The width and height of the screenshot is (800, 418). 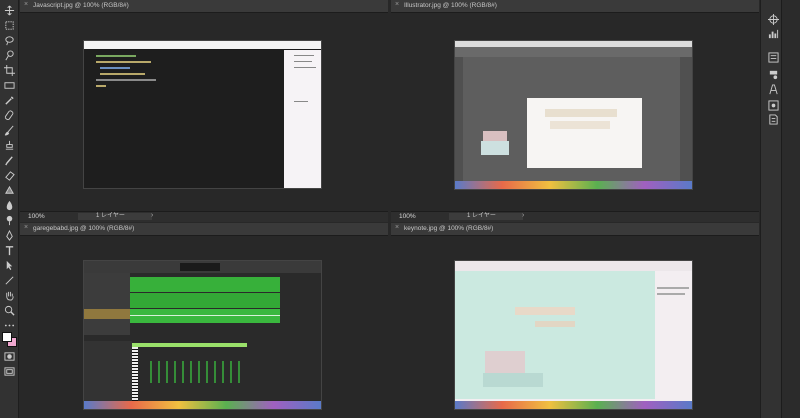 I want to click on foreground-color-swatch, so click(x=7, y=337).